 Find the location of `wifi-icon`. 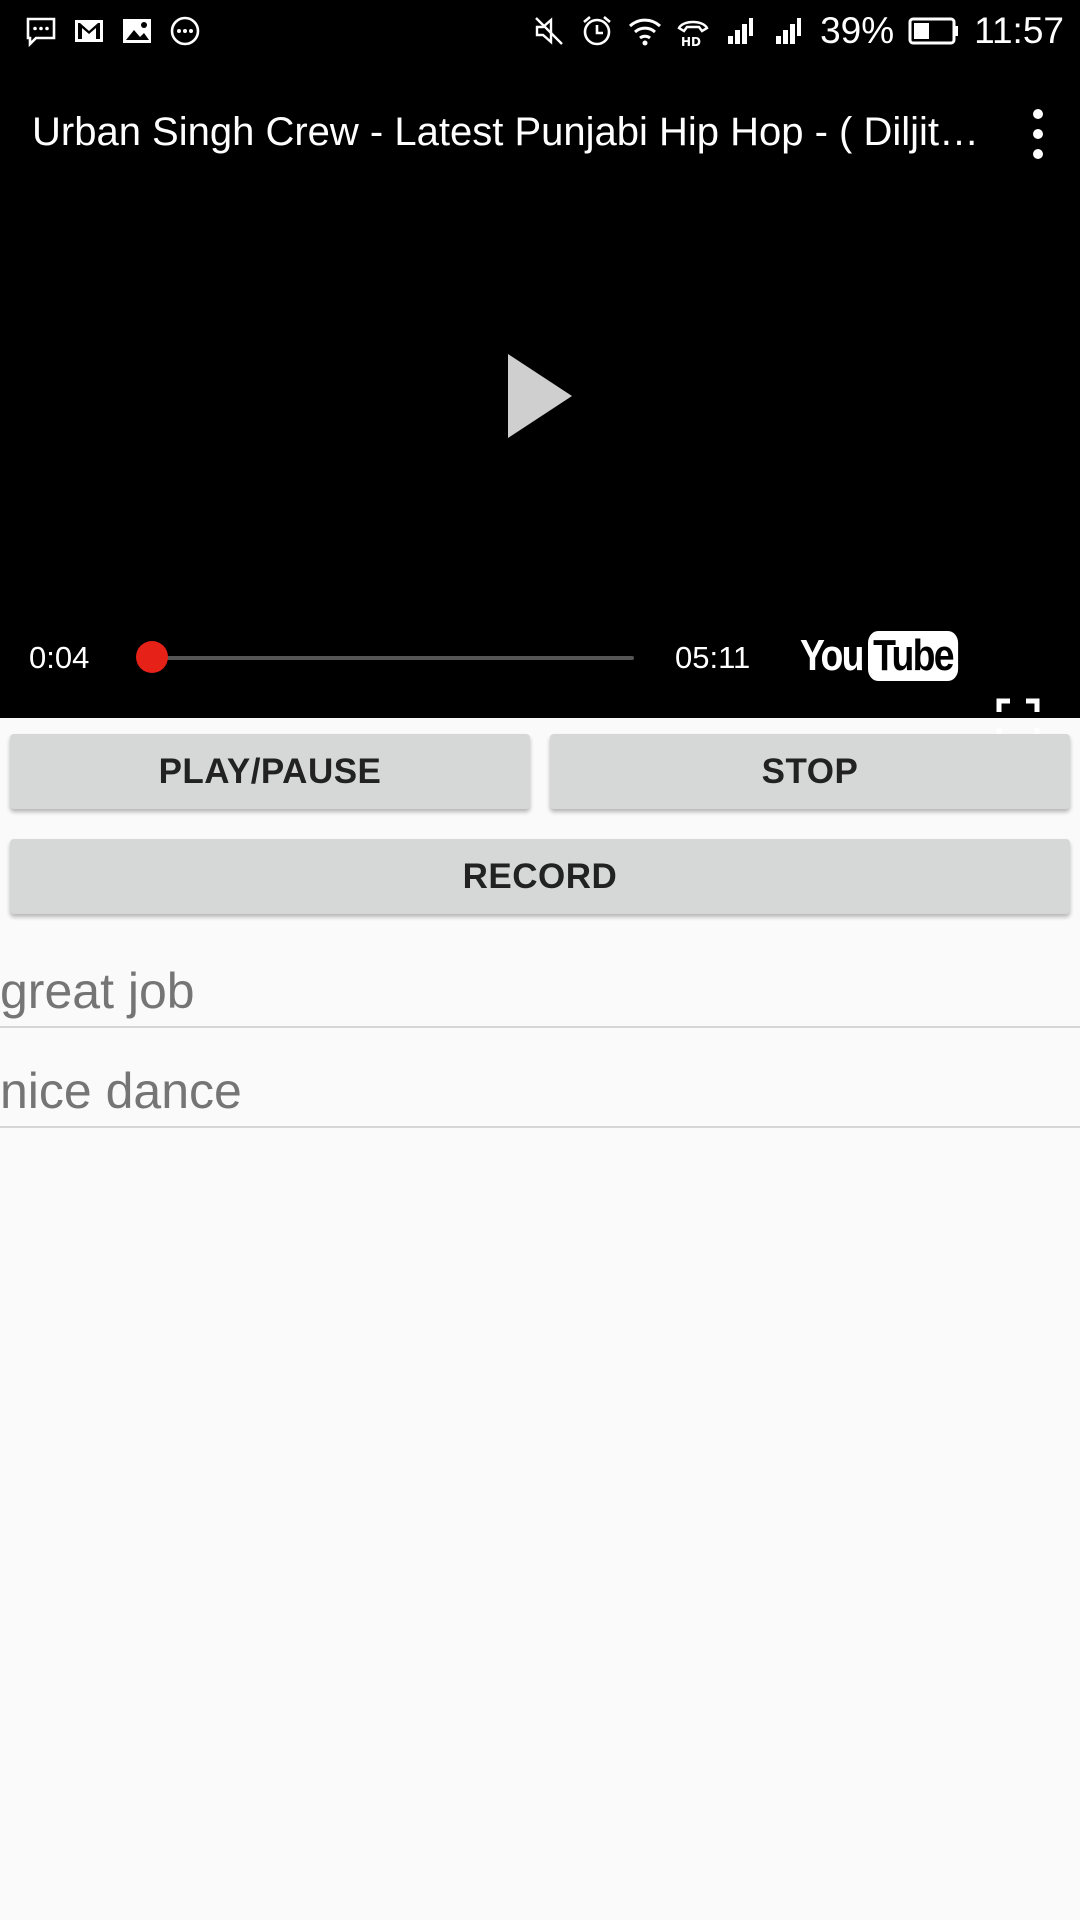

wifi-icon is located at coordinates (645, 32).